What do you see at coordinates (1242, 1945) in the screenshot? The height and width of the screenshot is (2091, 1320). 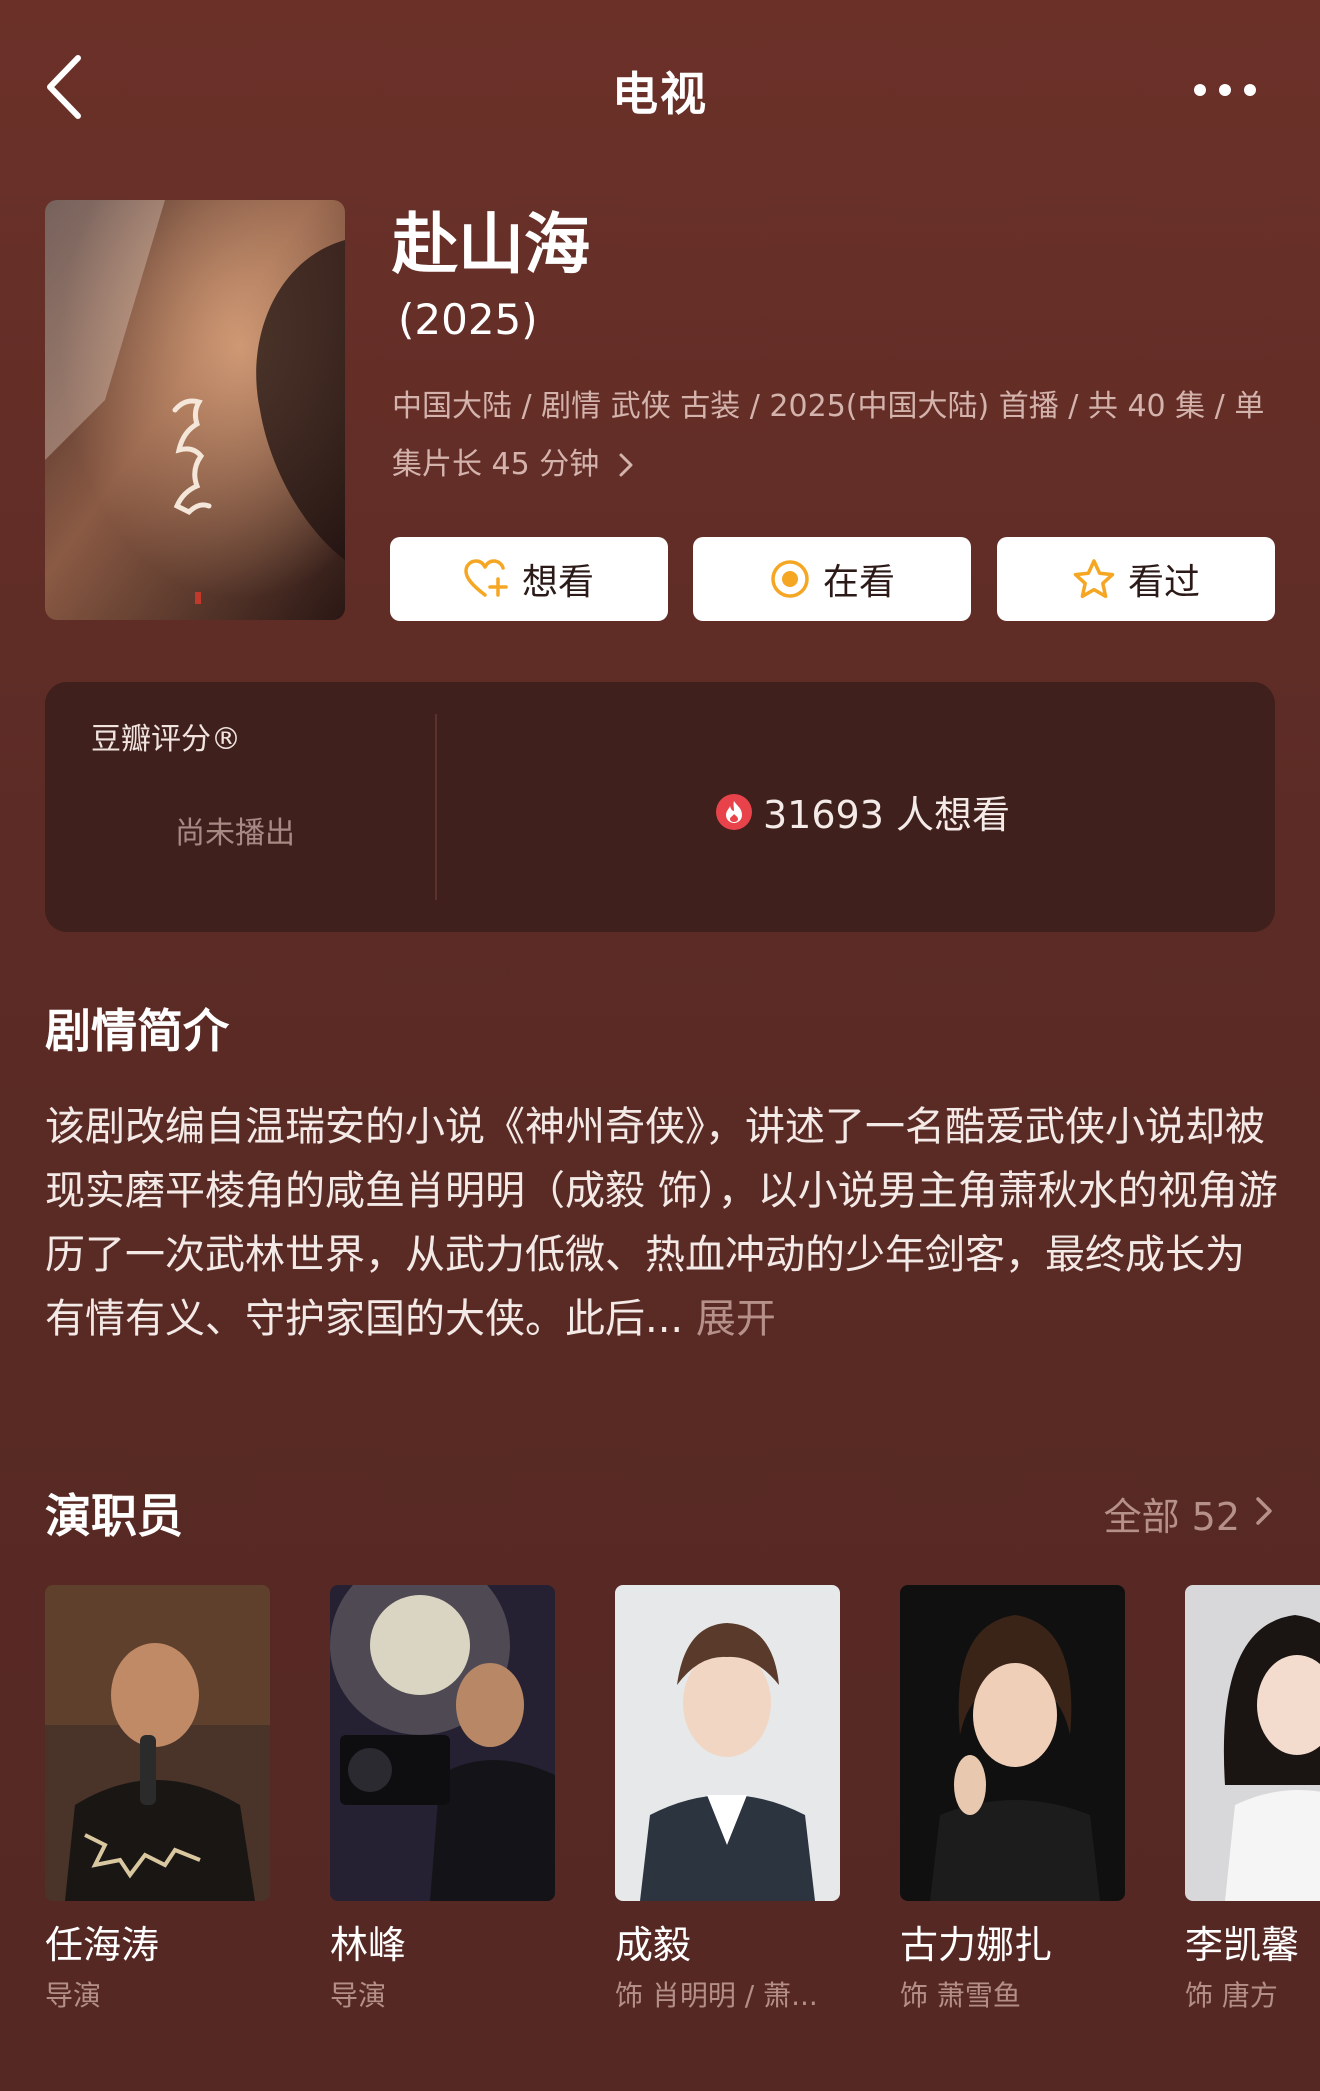 I see `cast-name: 李凯馨` at bounding box center [1242, 1945].